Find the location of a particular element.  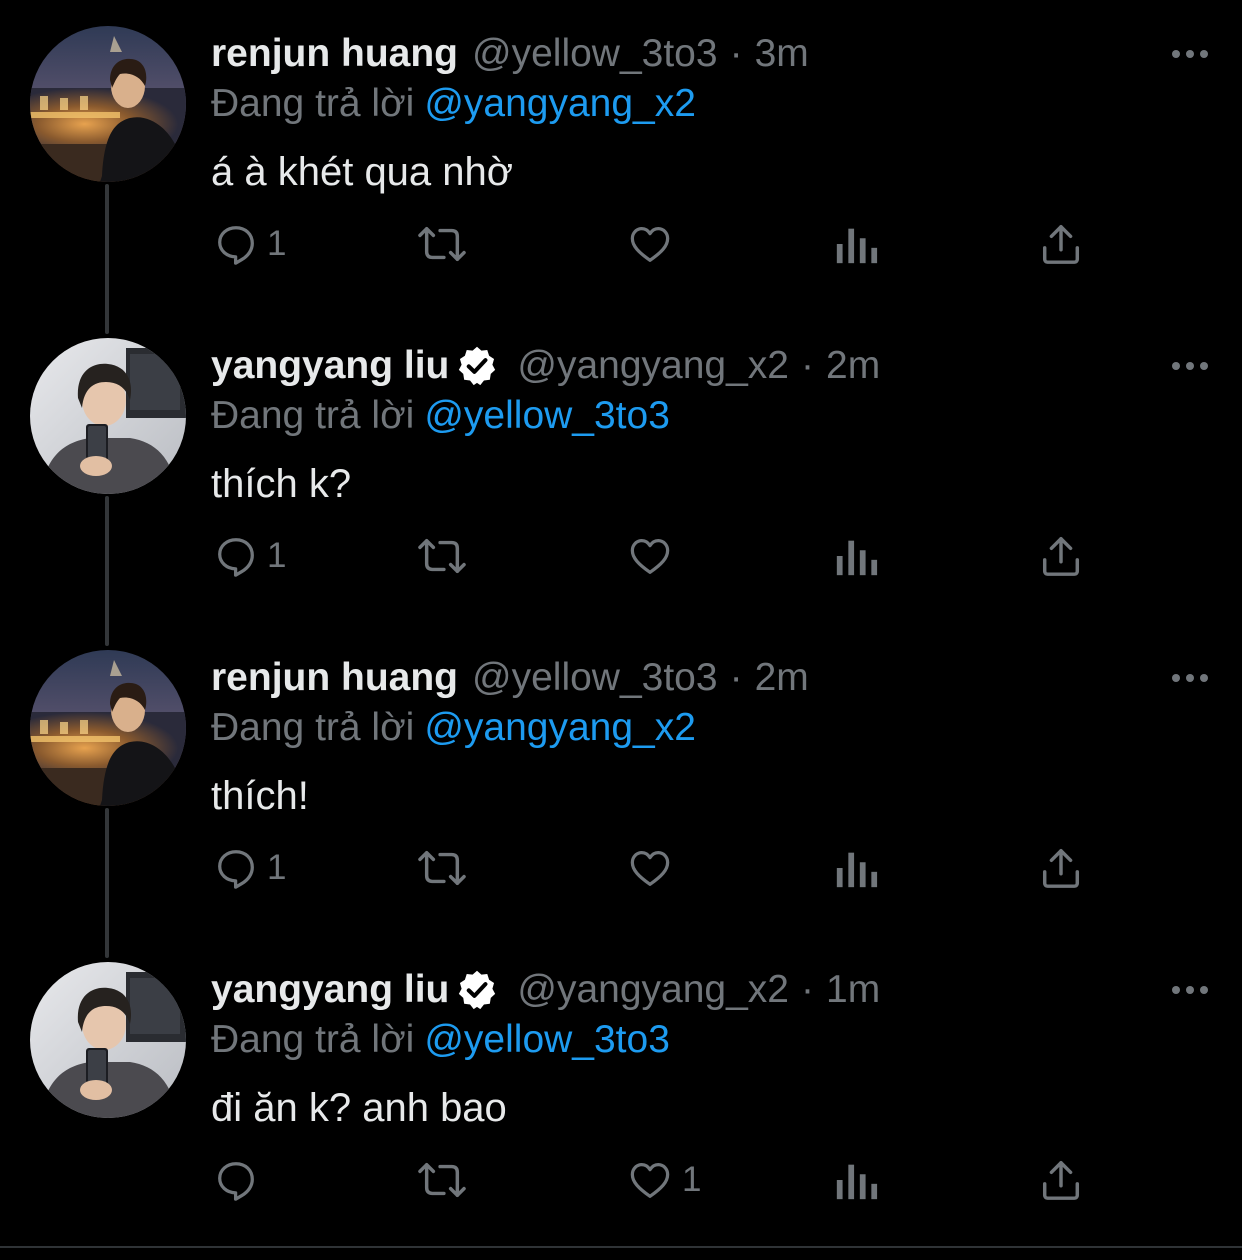

tweet-header: renjun huang @yellow_3to3 · 2m is located at coordinates (510, 678).